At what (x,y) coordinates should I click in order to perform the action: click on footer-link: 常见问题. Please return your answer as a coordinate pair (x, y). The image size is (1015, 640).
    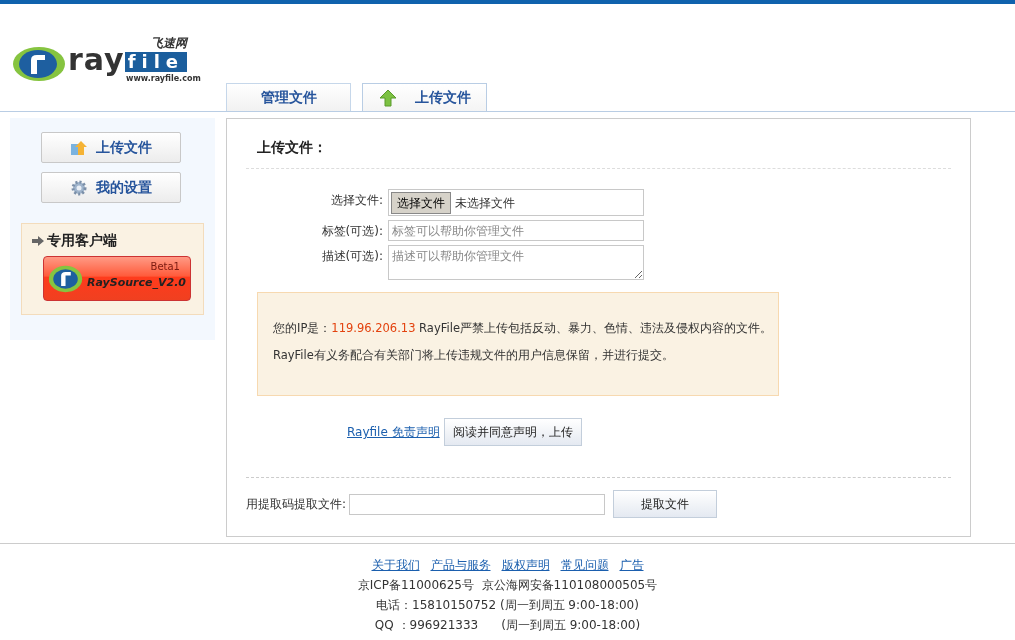
    Looking at the image, I should click on (584, 565).